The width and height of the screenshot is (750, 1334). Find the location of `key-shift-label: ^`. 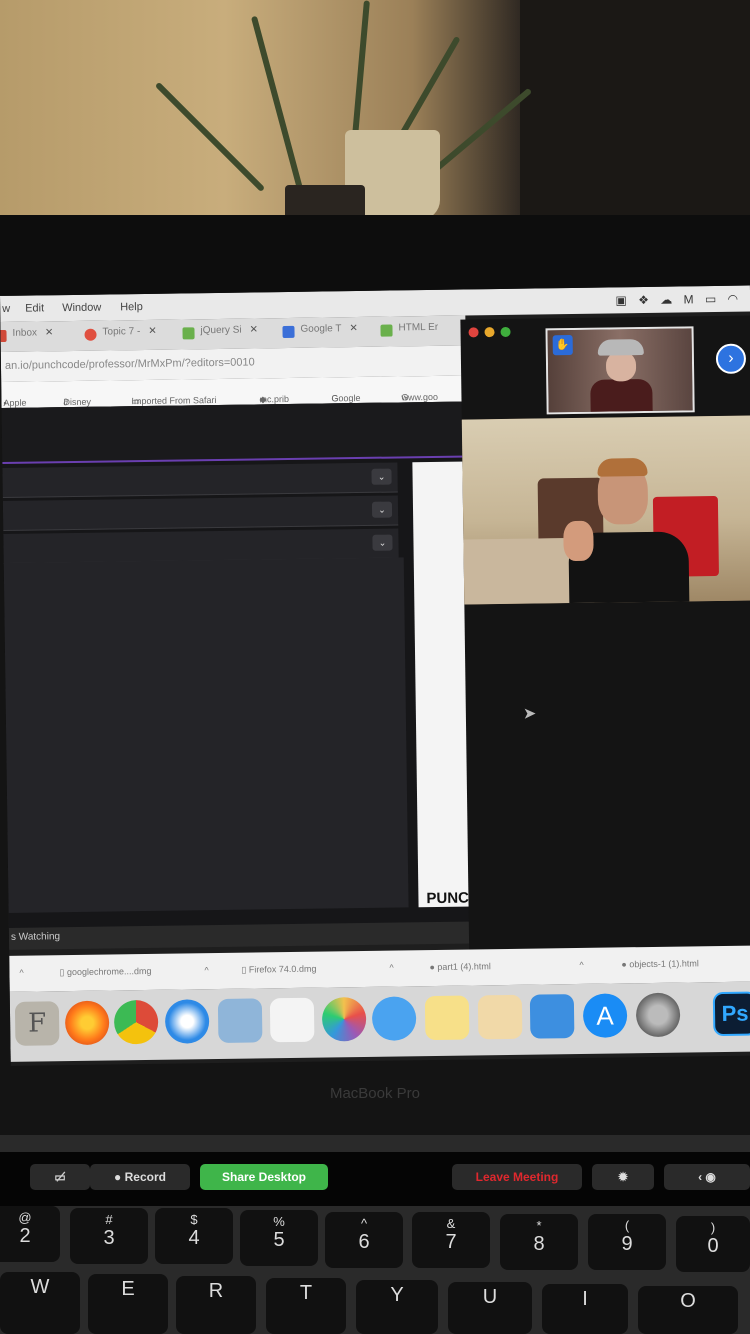

key-shift-label: ^ is located at coordinates (364, 1223).